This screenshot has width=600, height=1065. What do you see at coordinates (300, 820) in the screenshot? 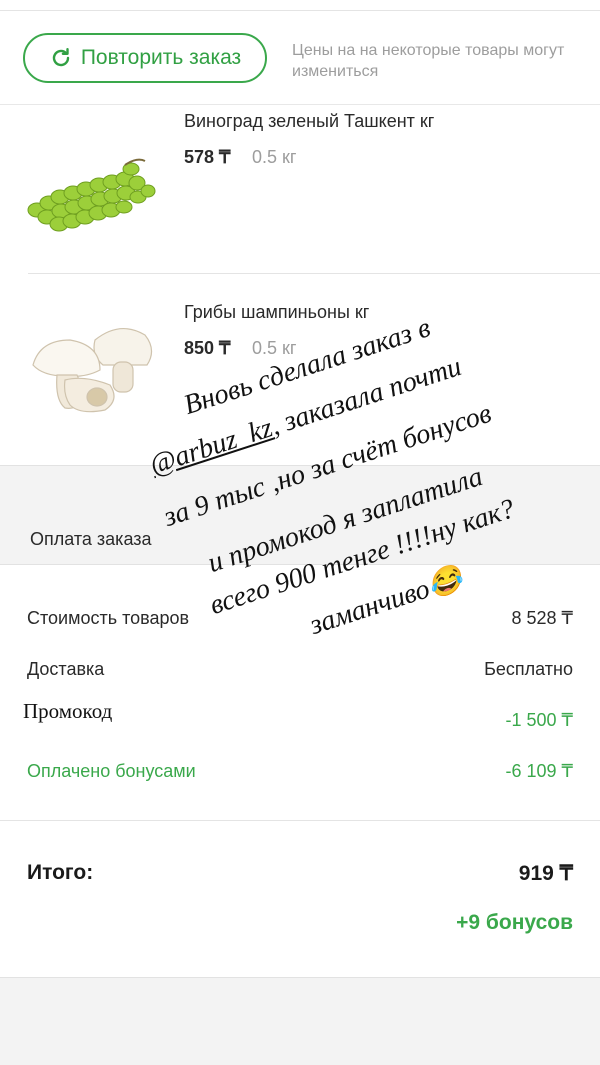
I see `total-divider` at bounding box center [300, 820].